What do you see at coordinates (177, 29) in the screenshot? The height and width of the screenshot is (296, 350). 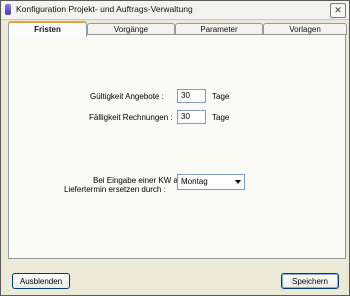 I see `tab-strip: Fristen Vorgänge Parameter Vorlagen` at bounding box center [177, 29].